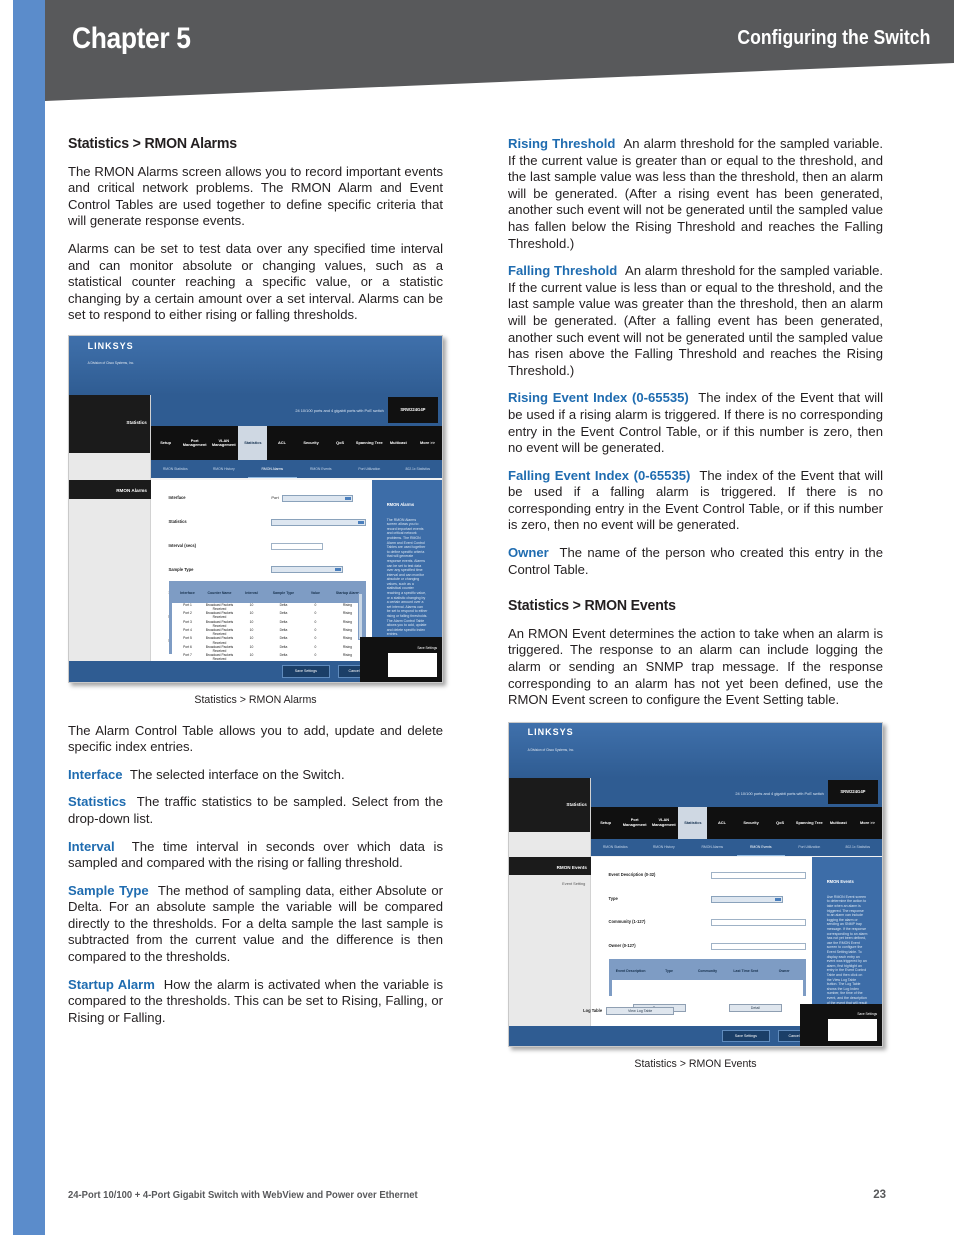 This screenshot has height=1235, width=954. What do you see at coordinates (255, 699) in the screenshot?
I see `figure-caption: Statistics > RMON Alarms` at bounding box center [255, 699].